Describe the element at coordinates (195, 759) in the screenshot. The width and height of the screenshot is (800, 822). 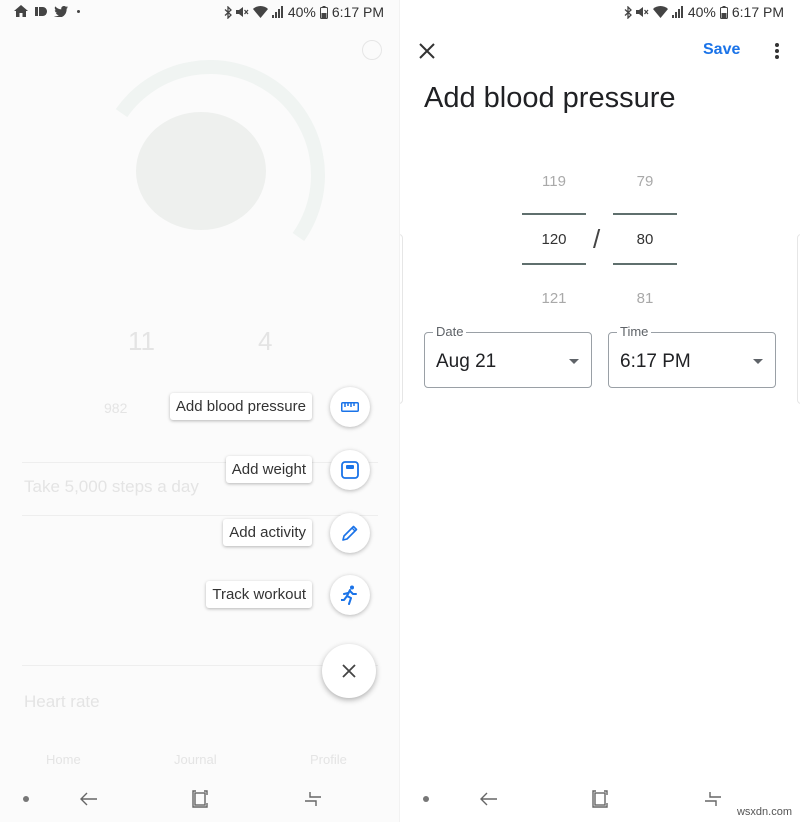
I see `nav-tab-journal: Journal` at that location.